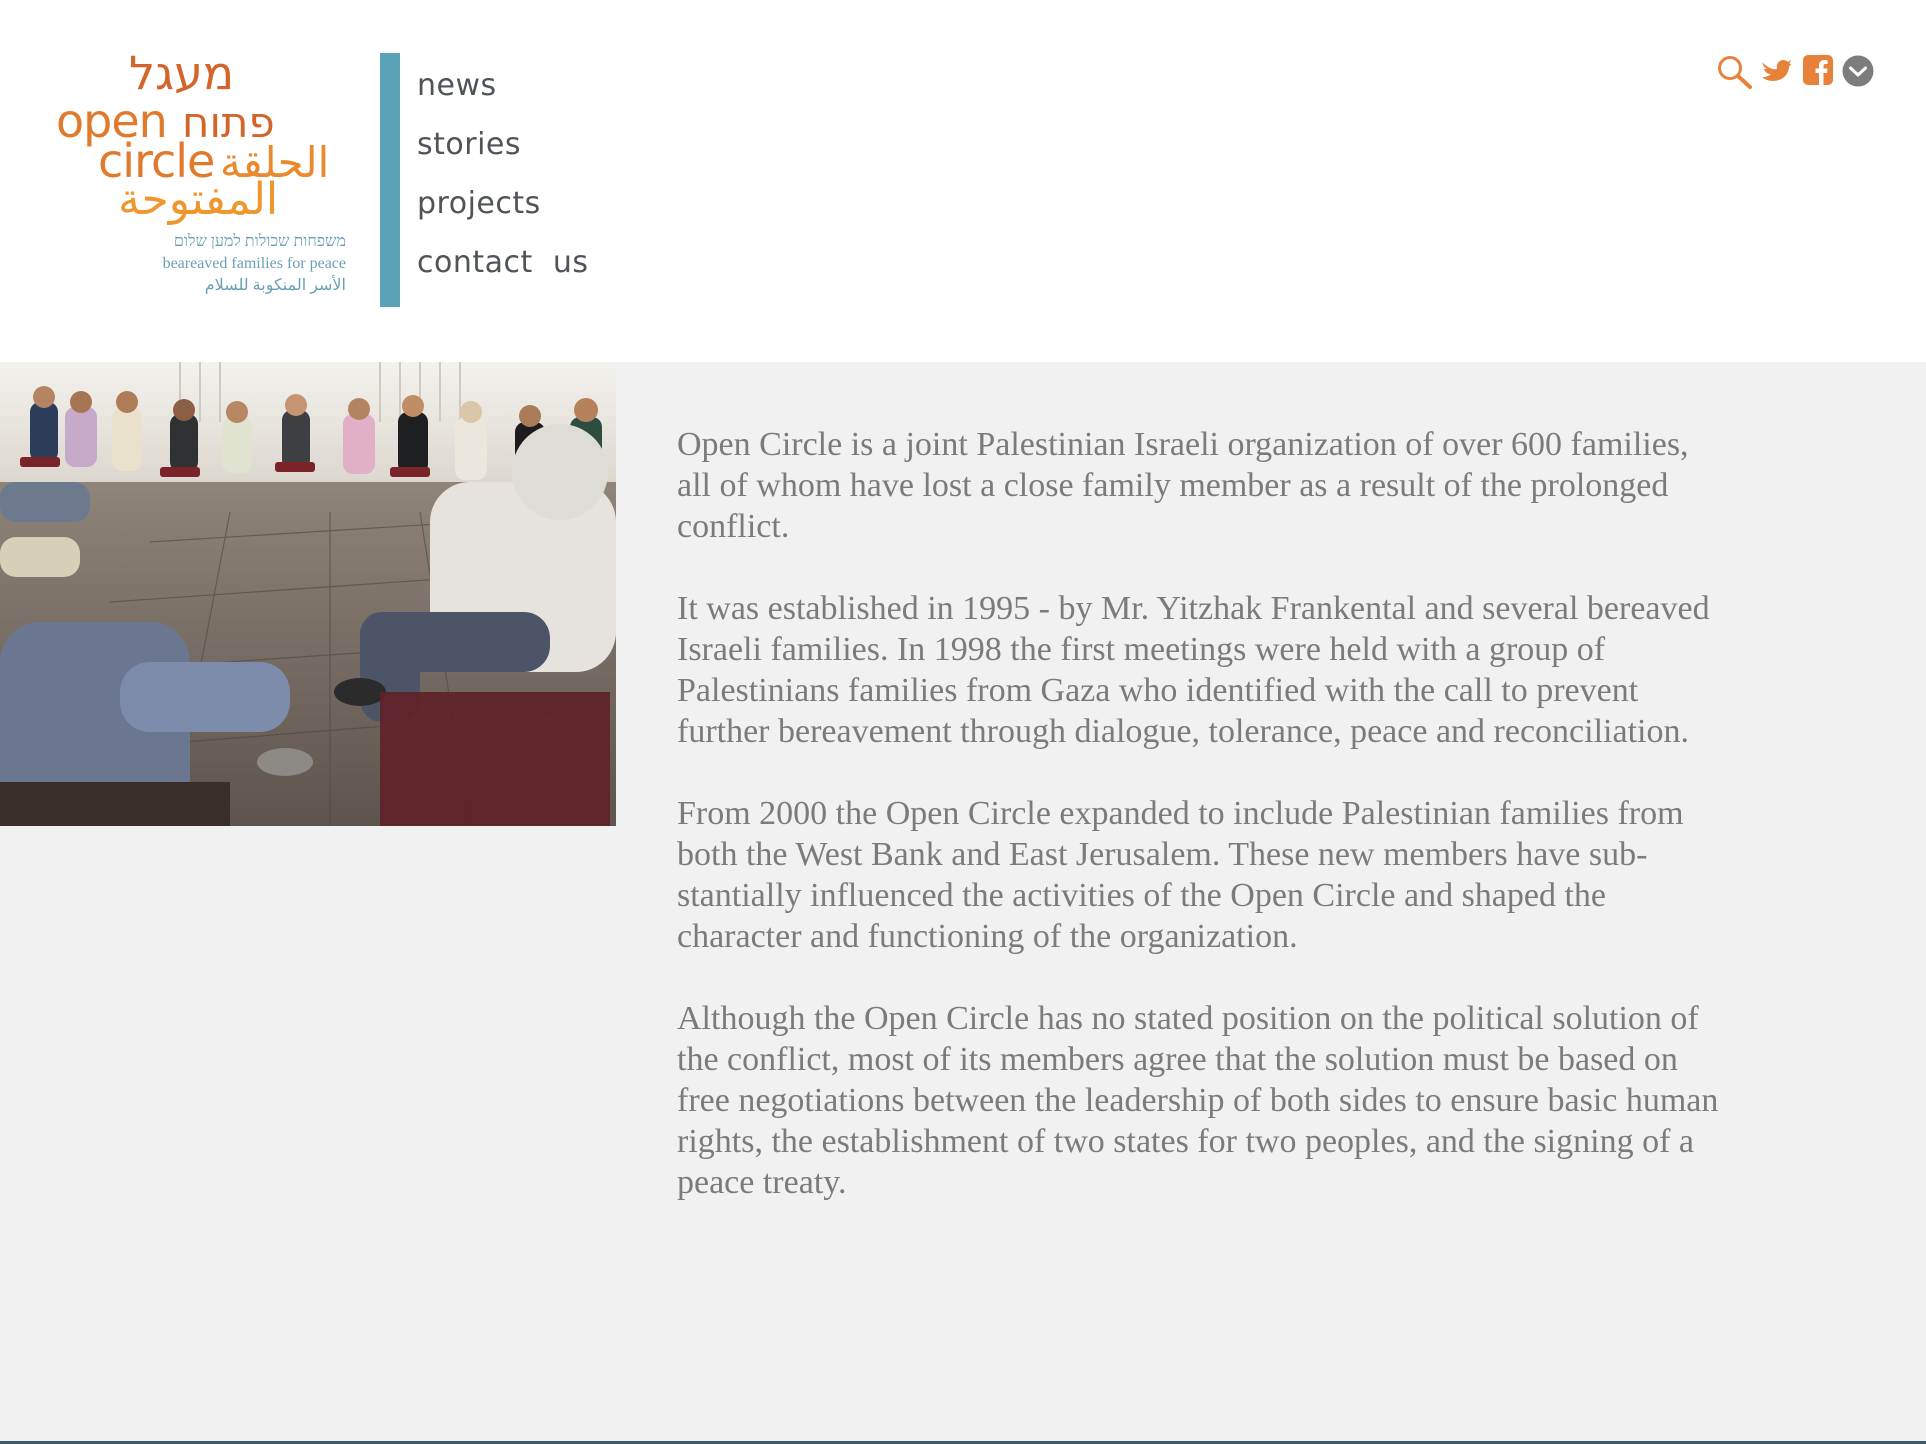 This screenshot has height=1444, width=1926. What do you see at coordinates (502, 150) in the screenshot?
I see `nav-item-stories: stories` at bounding box center [502, 150].